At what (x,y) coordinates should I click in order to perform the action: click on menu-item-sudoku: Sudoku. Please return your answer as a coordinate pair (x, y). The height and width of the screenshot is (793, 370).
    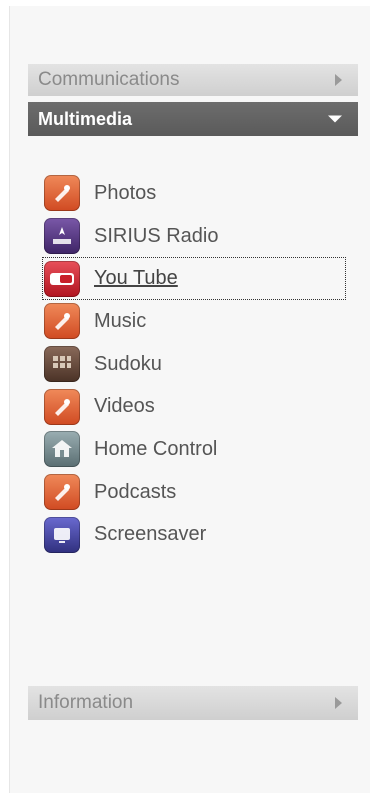
    Looking at the image, I should click on (194, 364).